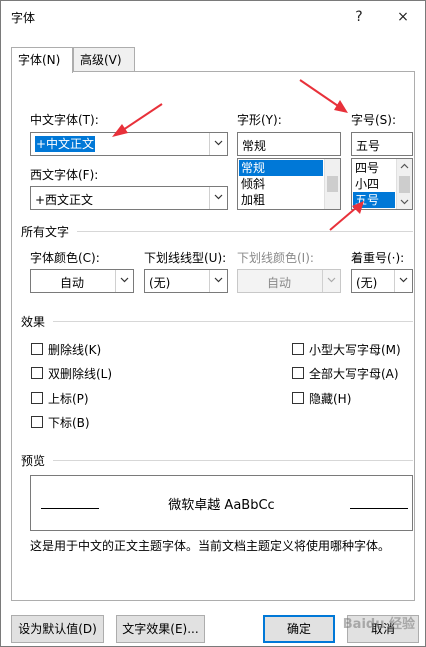  I want to click on preview-baseline-right, so click(379, 508).